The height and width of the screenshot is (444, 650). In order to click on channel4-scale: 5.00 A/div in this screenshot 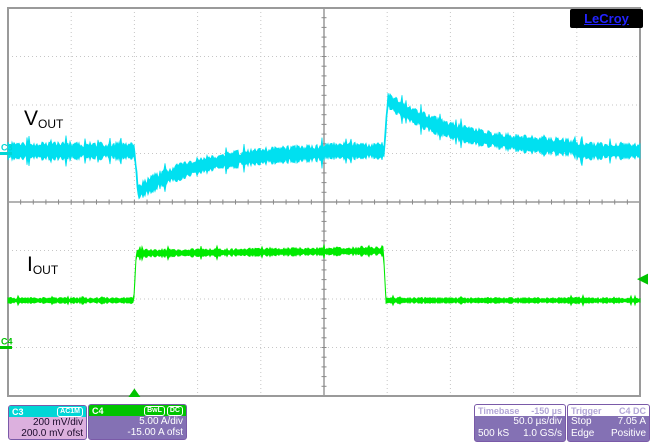, I will do `click(161, 421)`.